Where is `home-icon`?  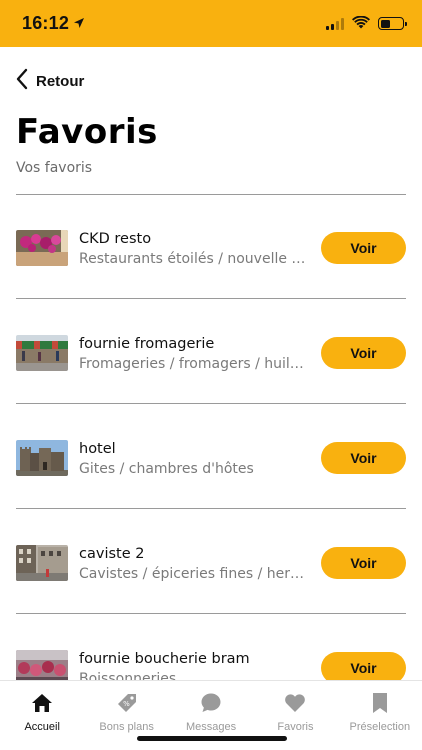
home-icon is located at coordinates (42, 703).